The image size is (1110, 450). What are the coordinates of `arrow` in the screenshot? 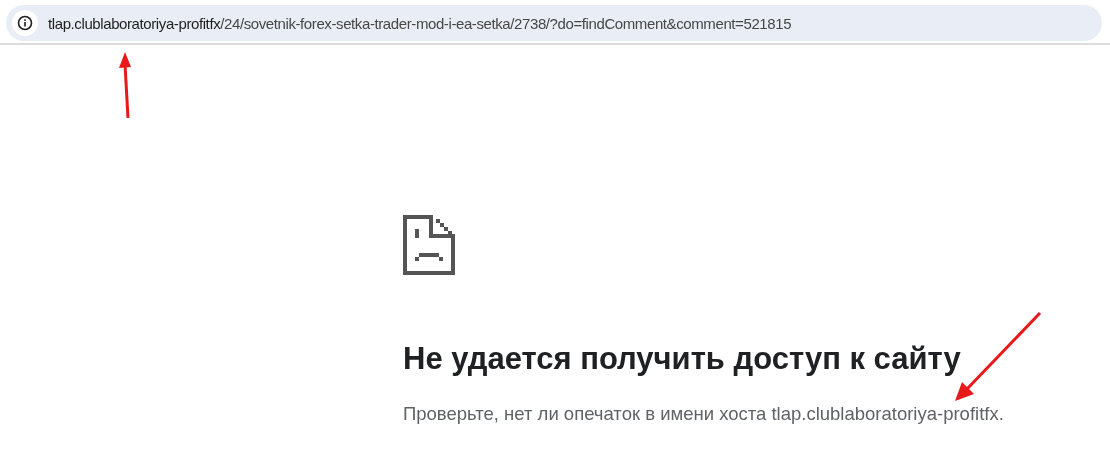 It's located at (126, 85).